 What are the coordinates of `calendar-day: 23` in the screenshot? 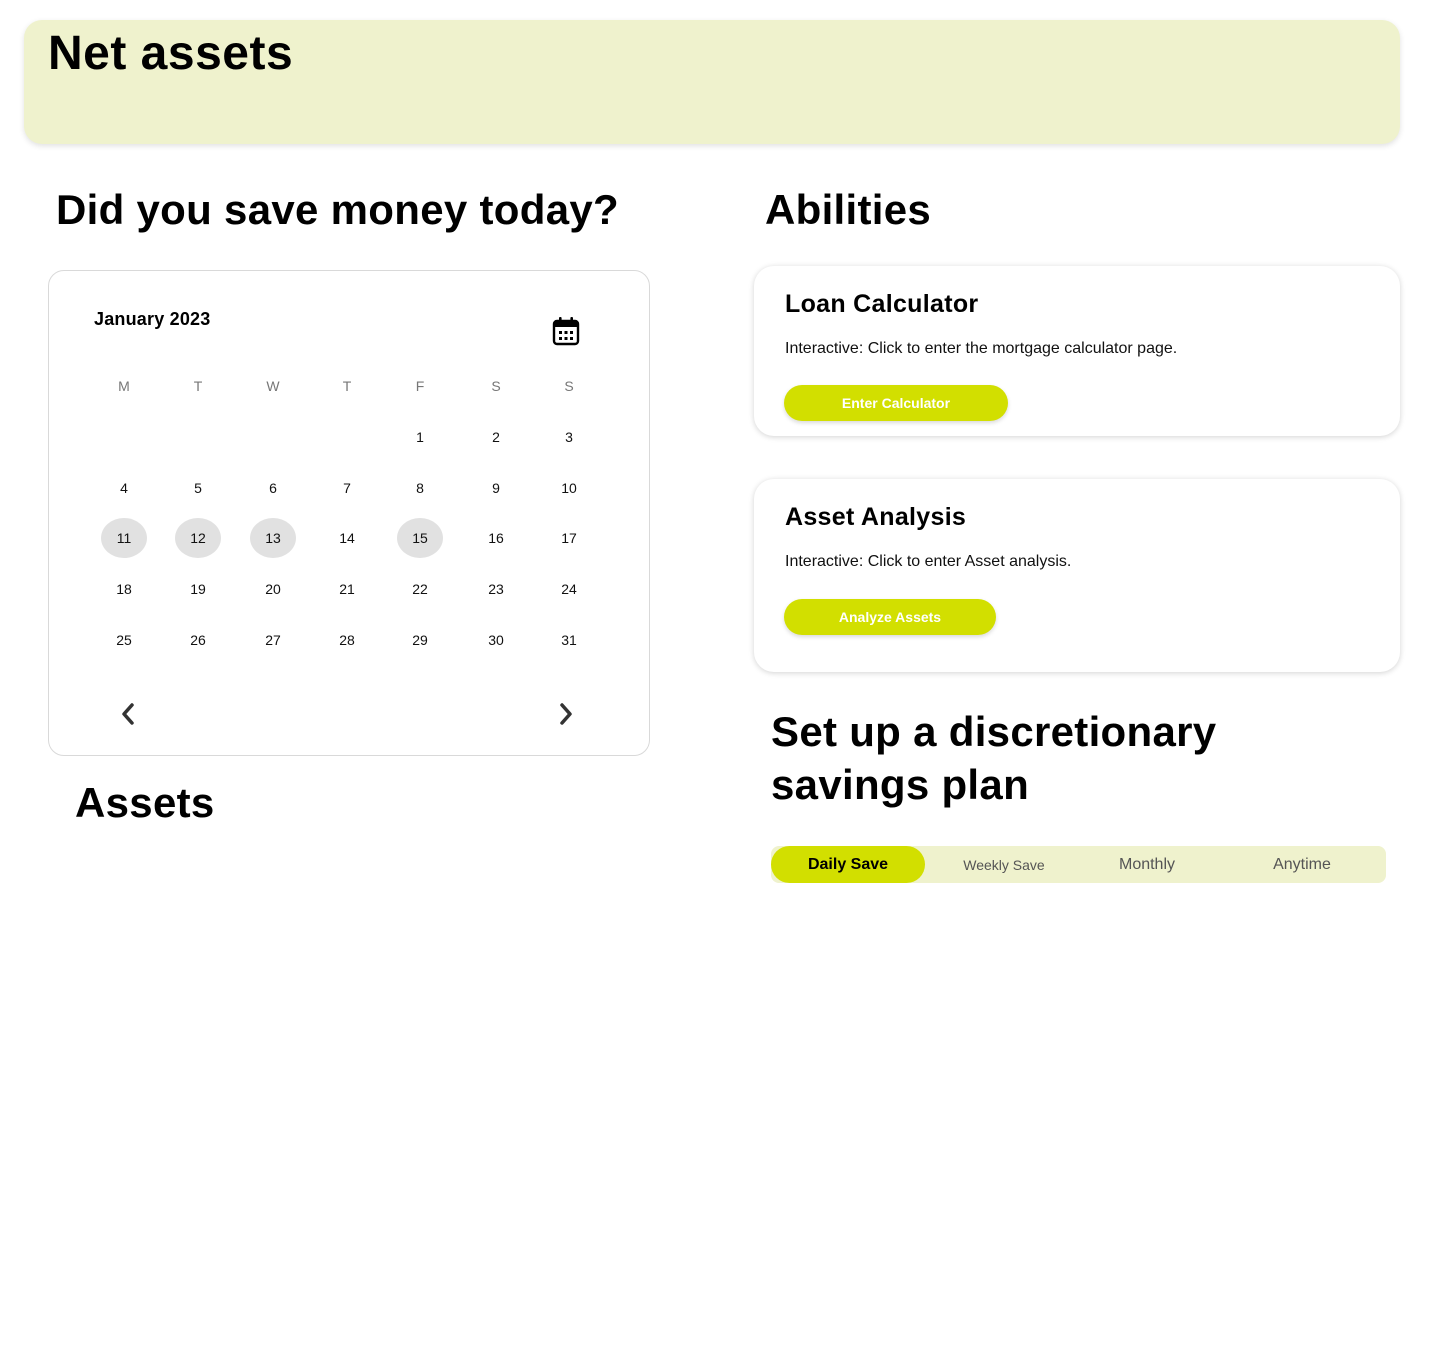 It's located at (496, 589).